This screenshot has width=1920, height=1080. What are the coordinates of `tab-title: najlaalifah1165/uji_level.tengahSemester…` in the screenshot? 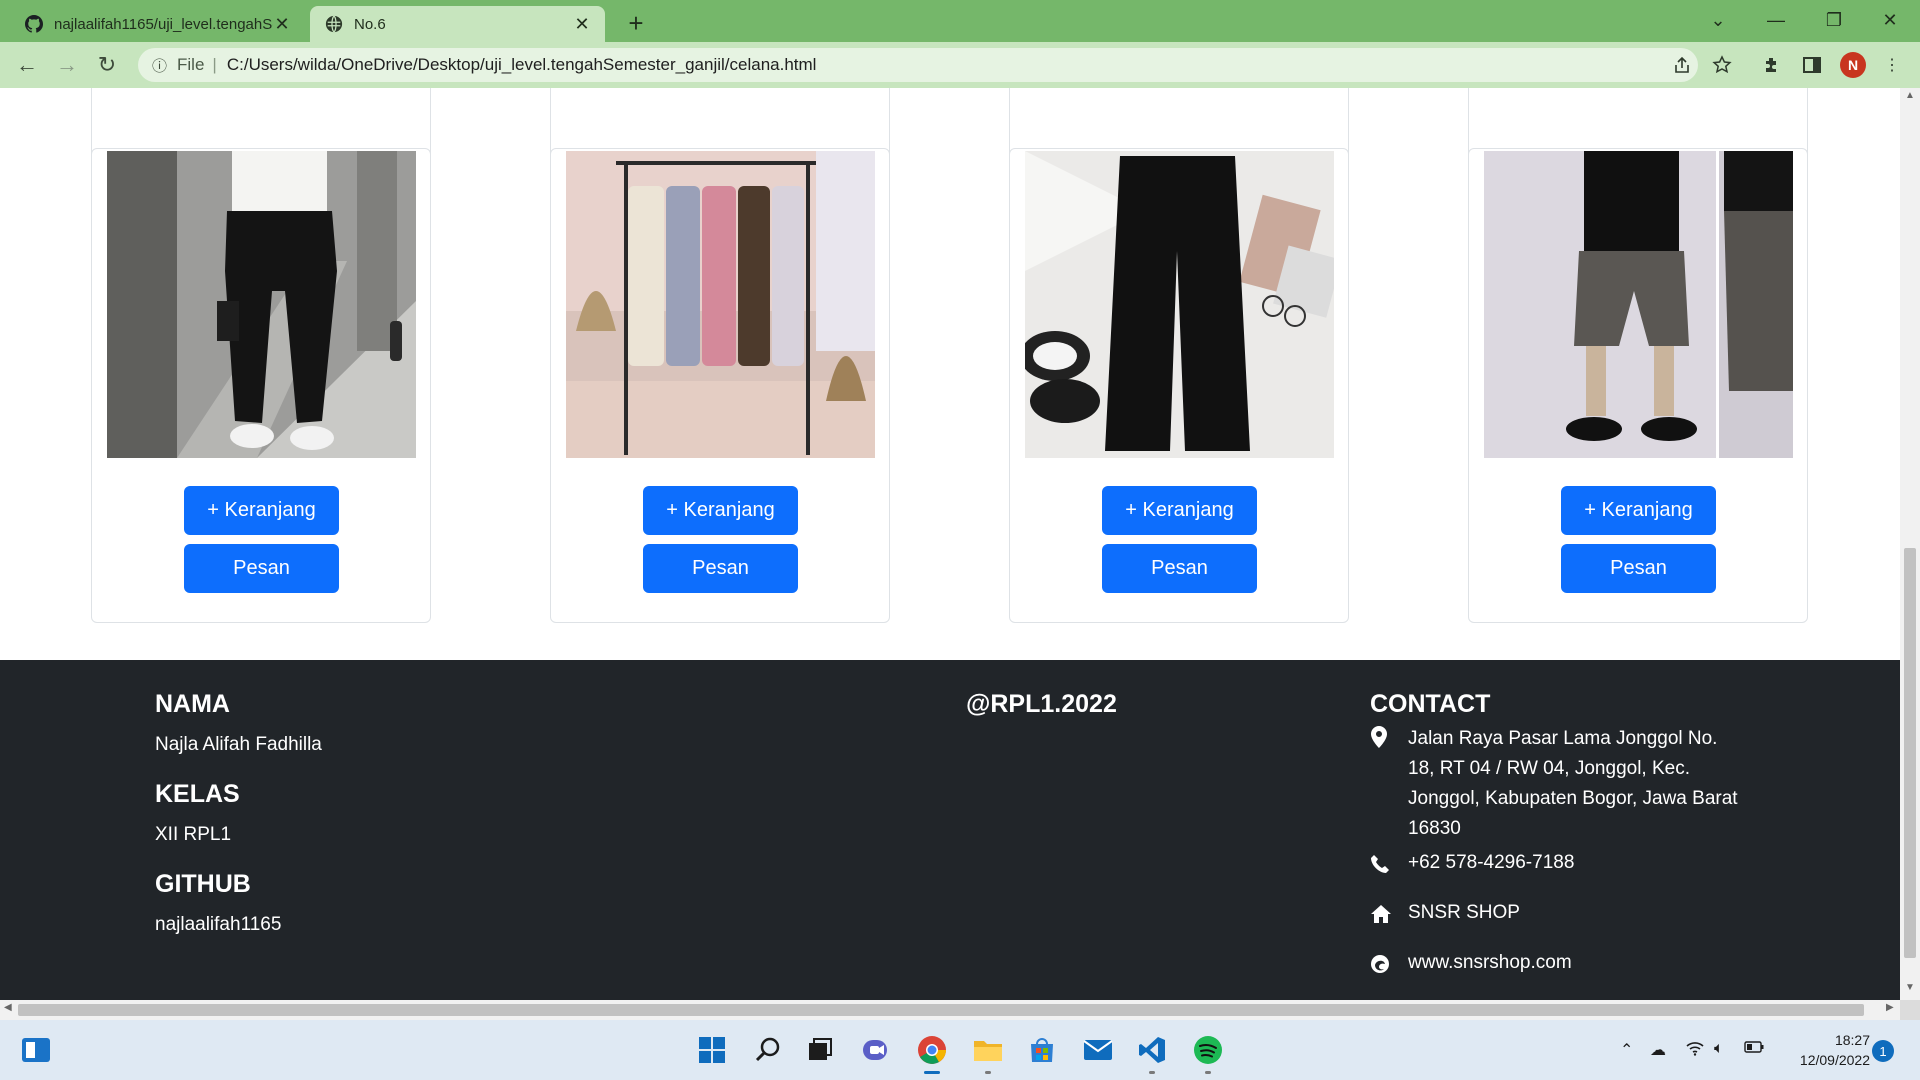 It's located at (163, 24).